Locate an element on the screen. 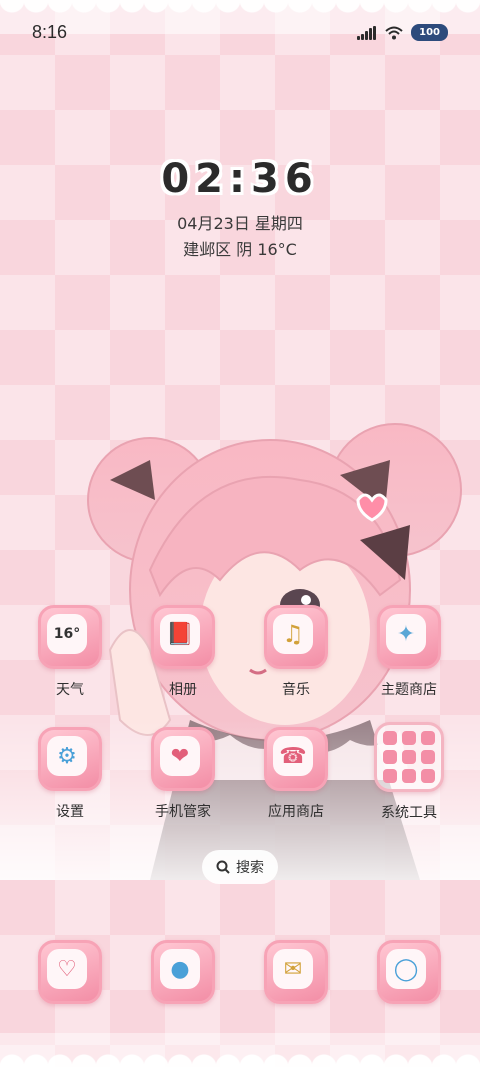 The width and height of the screenshot is (480, 1067). app-music: ♫ 音乐 is located at coordinates (296, 652).